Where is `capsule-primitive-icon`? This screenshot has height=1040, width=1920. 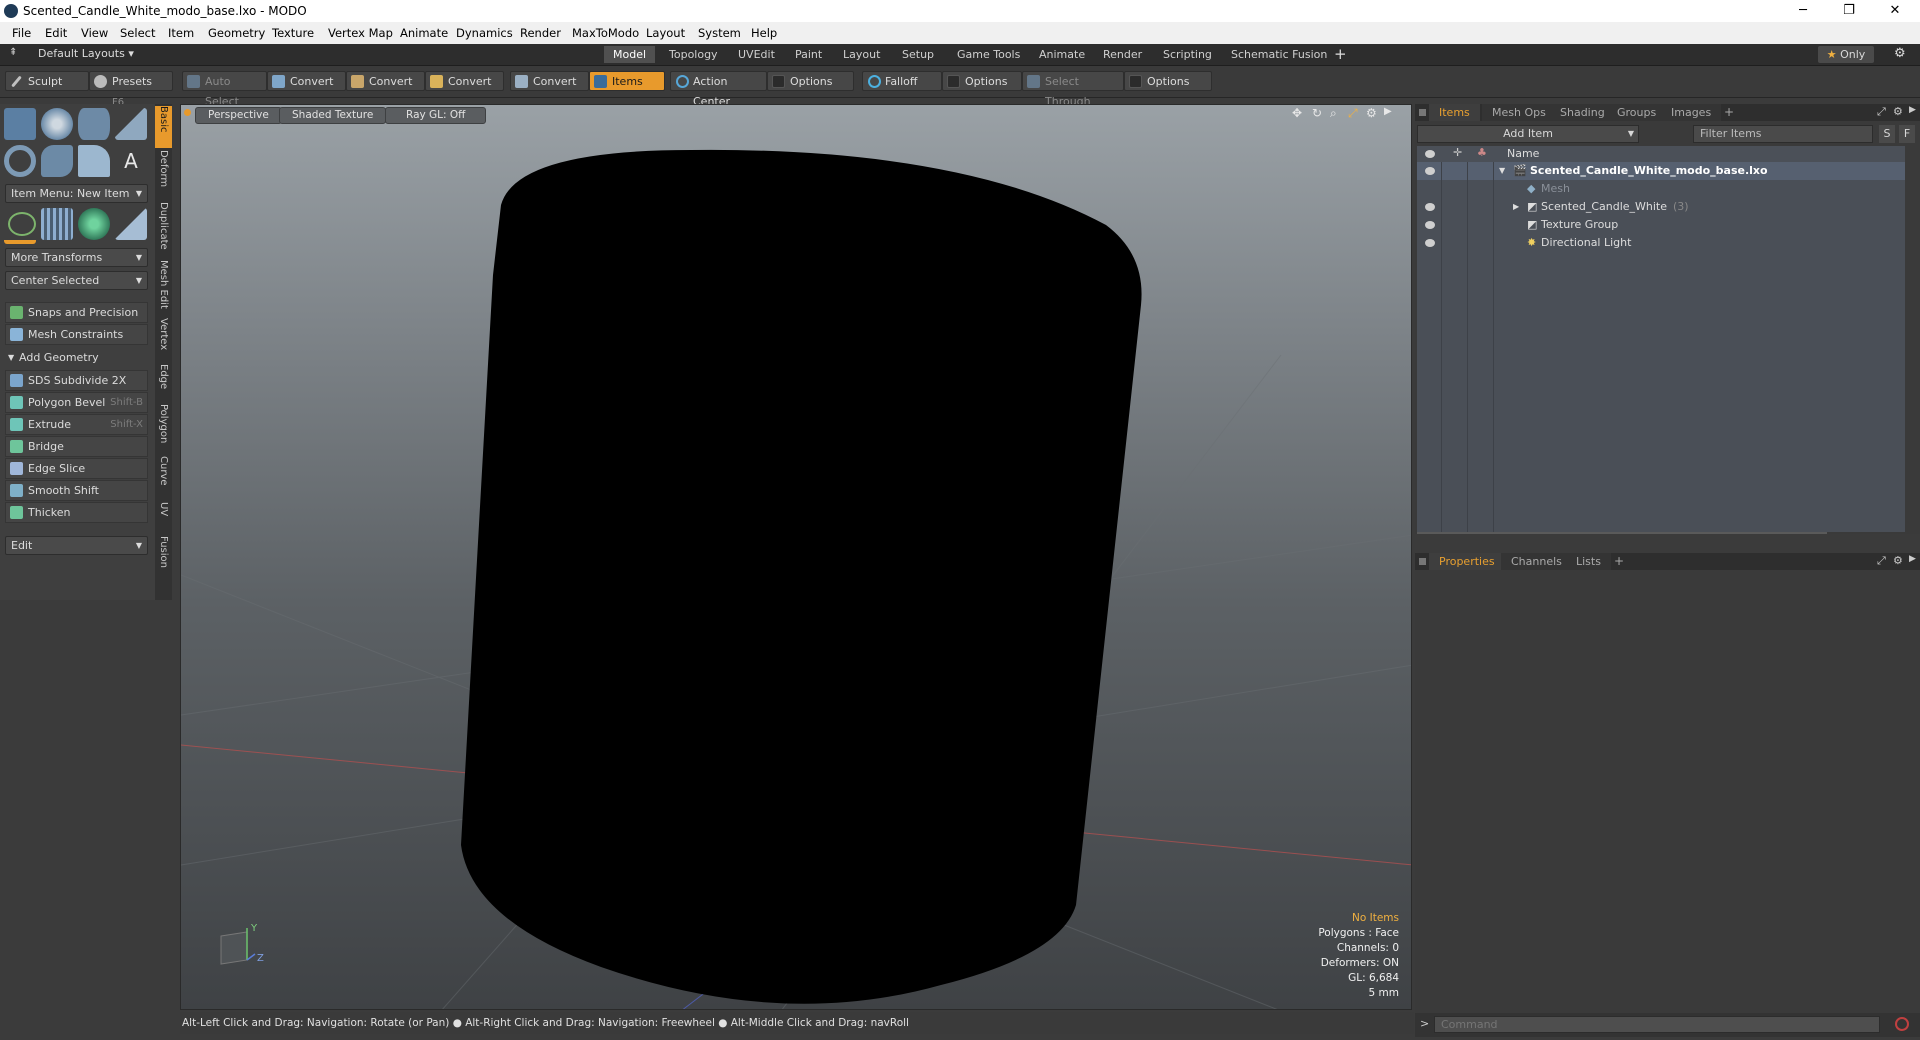 capsule-primitive-icon is located at coordinates (57, 161).